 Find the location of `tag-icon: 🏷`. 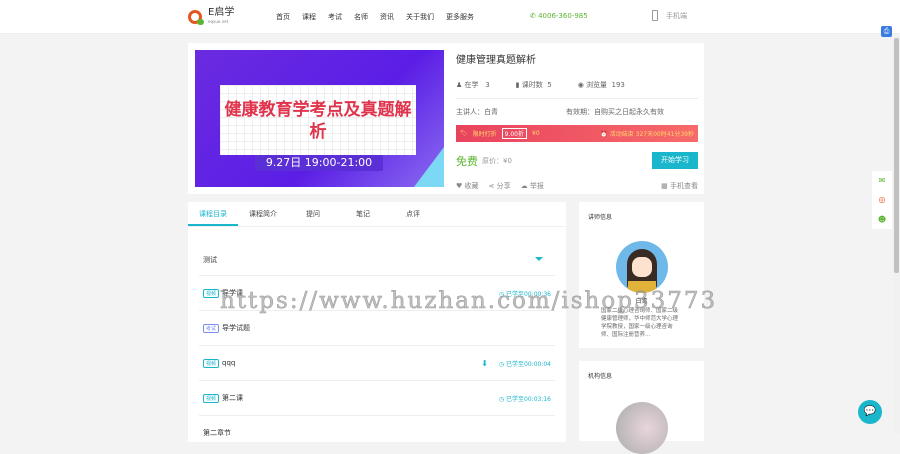

tag-icon: 🏷 is located at coordinates (464, 133).